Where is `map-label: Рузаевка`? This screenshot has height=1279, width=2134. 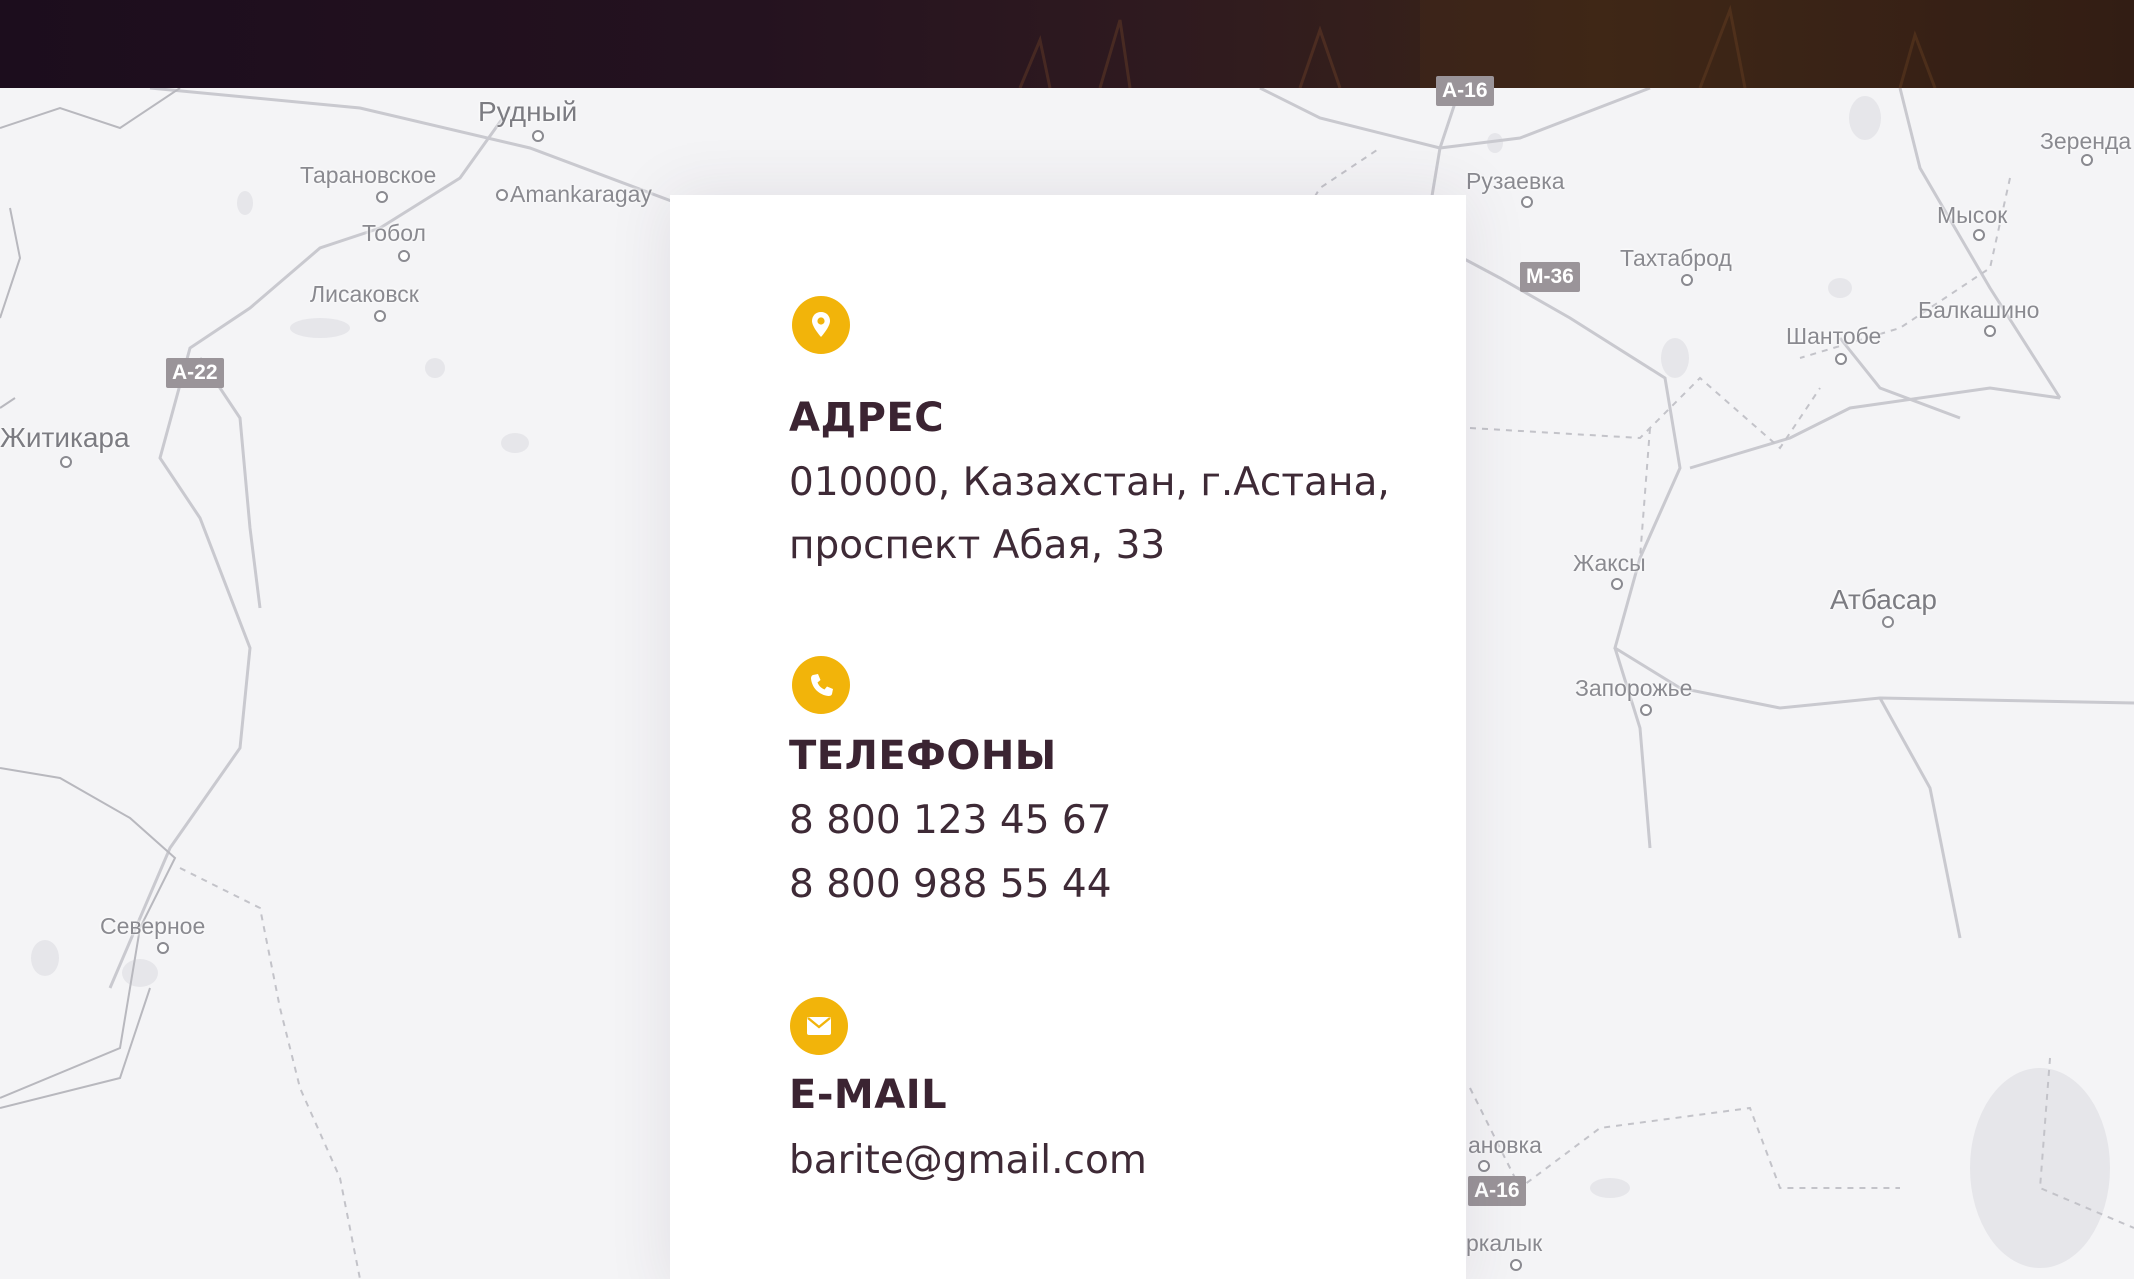 map-label: Рузаевка is located at coordinates (1515, 181).